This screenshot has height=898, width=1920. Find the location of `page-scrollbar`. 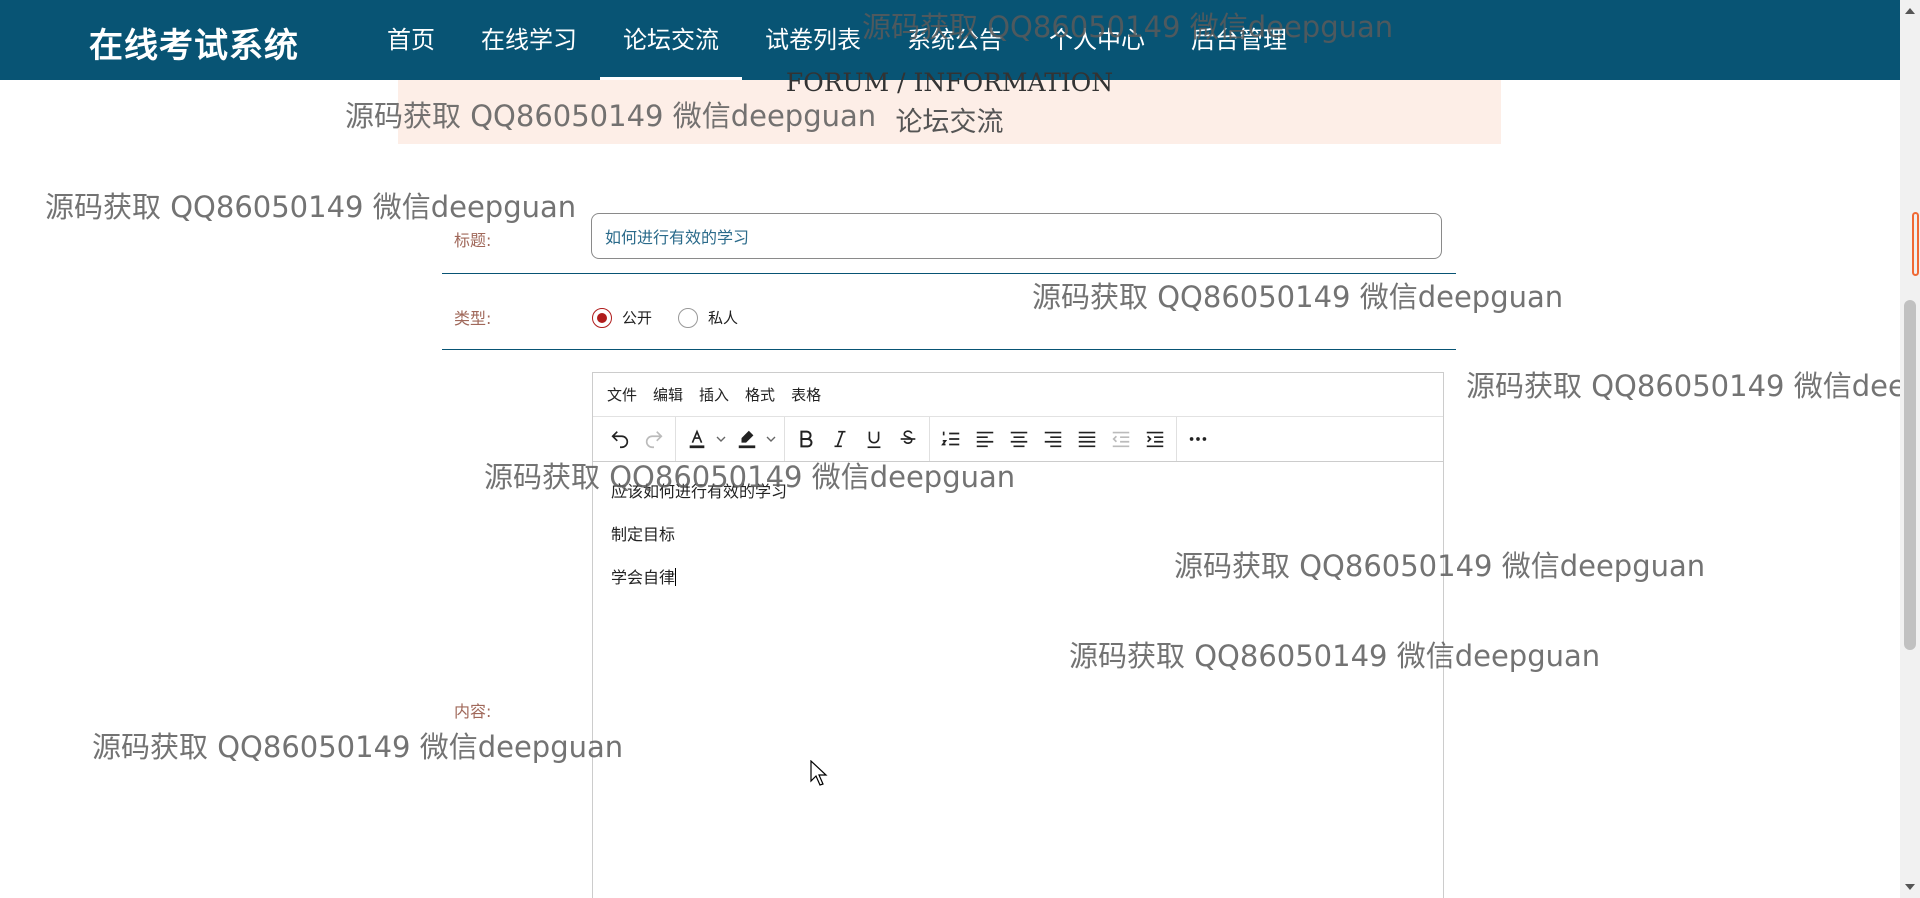

page-scrollbar is located at coordinates (1910, 449).